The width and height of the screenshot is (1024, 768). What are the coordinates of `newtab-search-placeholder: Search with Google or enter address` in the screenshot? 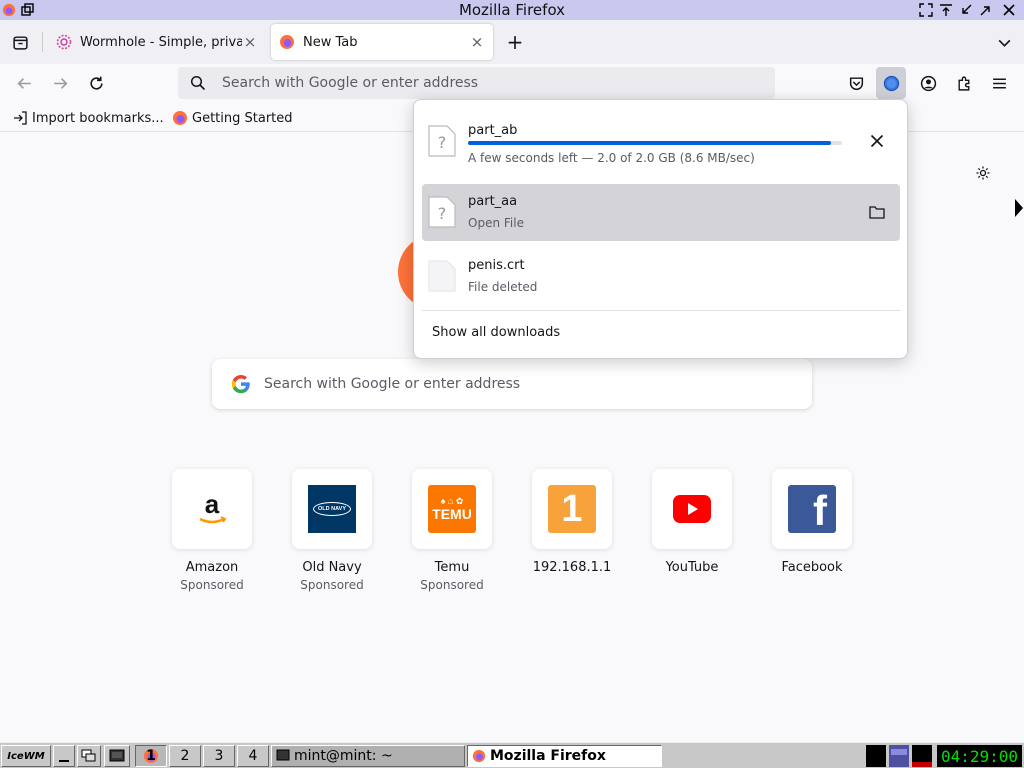 It's located at (392, 384).